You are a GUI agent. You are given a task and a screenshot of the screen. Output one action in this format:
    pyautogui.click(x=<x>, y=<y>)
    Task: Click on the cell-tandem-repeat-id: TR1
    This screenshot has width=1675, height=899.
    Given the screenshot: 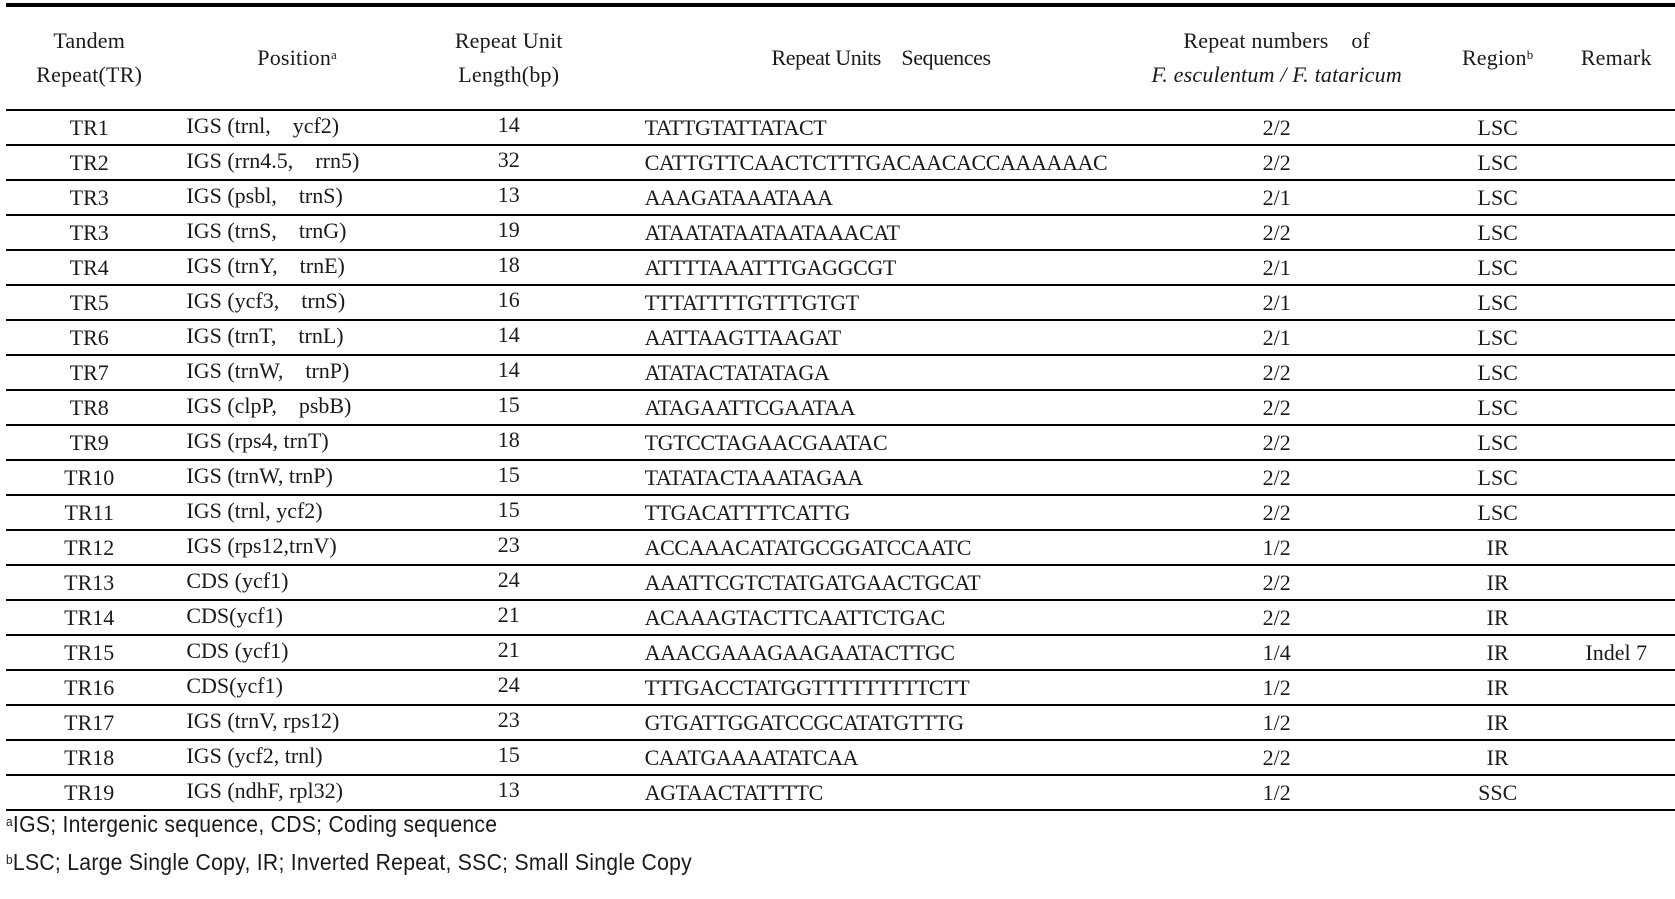 What is the action you would take?
    pyautogui.click(x=89, y=127)
    